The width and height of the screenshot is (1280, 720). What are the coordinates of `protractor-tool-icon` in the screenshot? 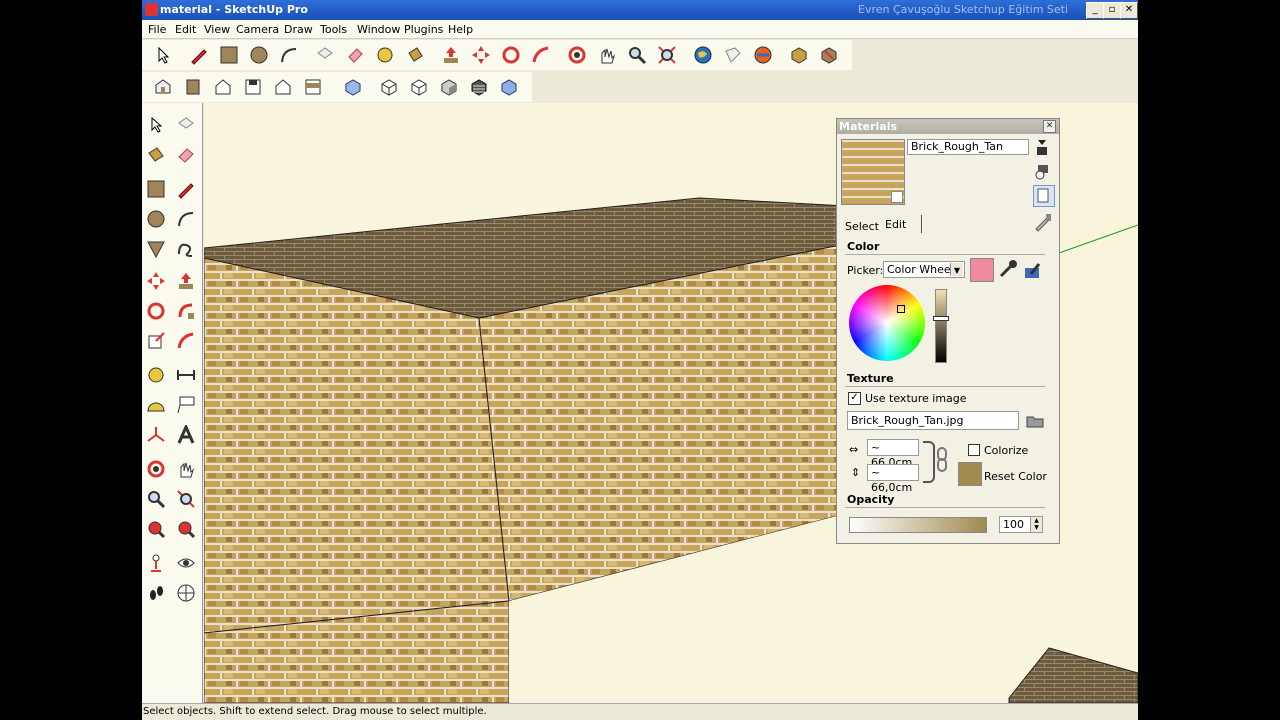 It's located at (156, 405).